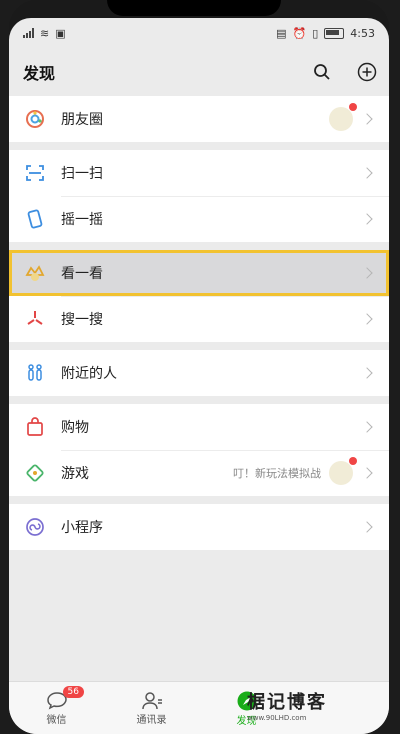 This screenshot has height=734, width=400. What do you see at coordinates (287, 702) in the screenshot?
I see `watermark-title: 椐记博客` at bounding box center [287, 702].